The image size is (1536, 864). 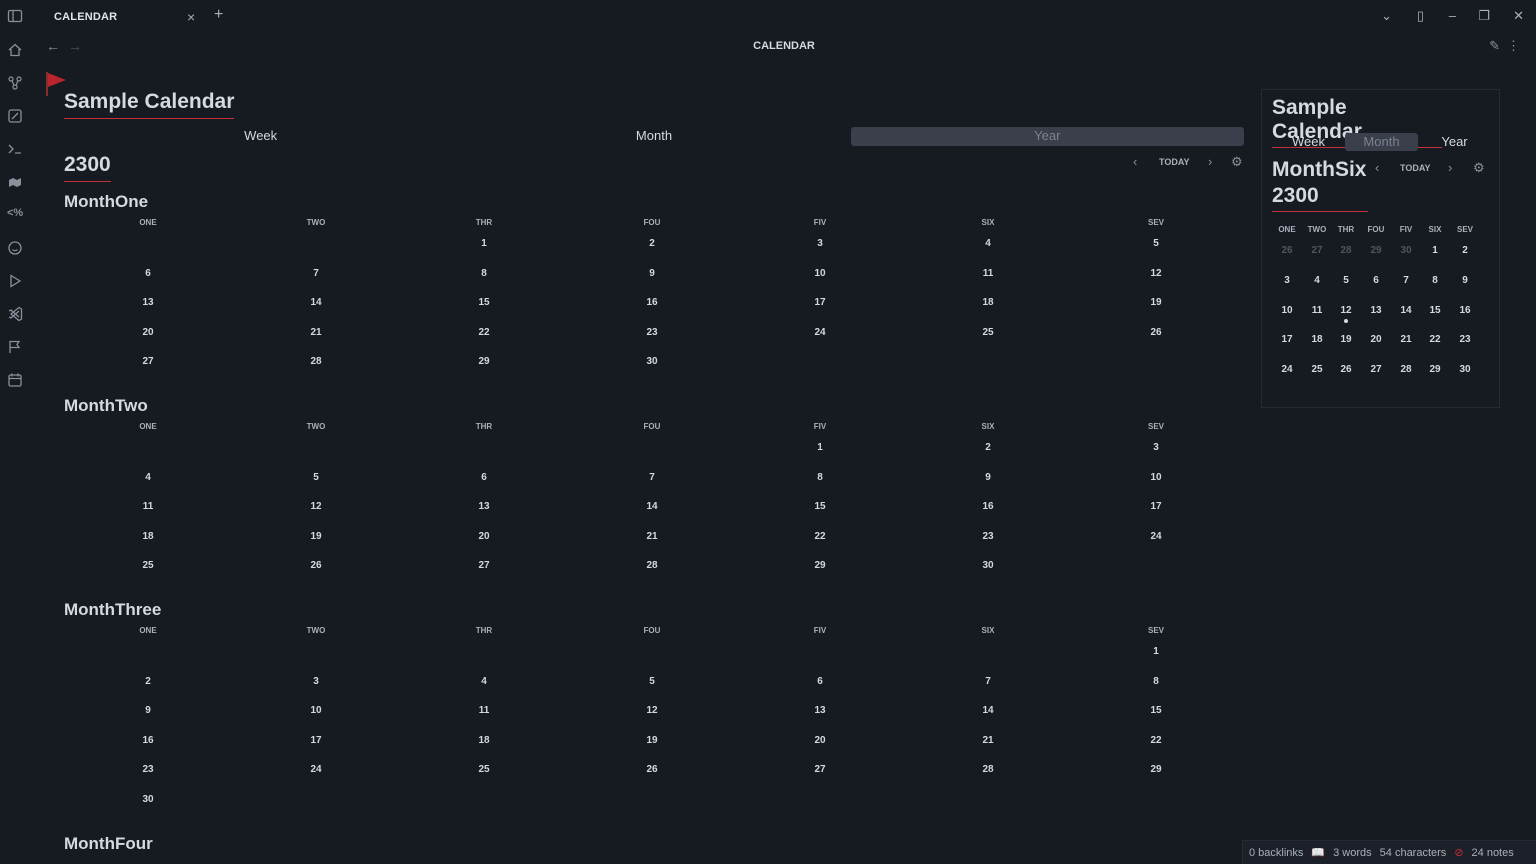 What do you see at coordinates (1494, 46) in the screenshot?
I see `edit-icon: ✎` at bounding box center [1494, 46].